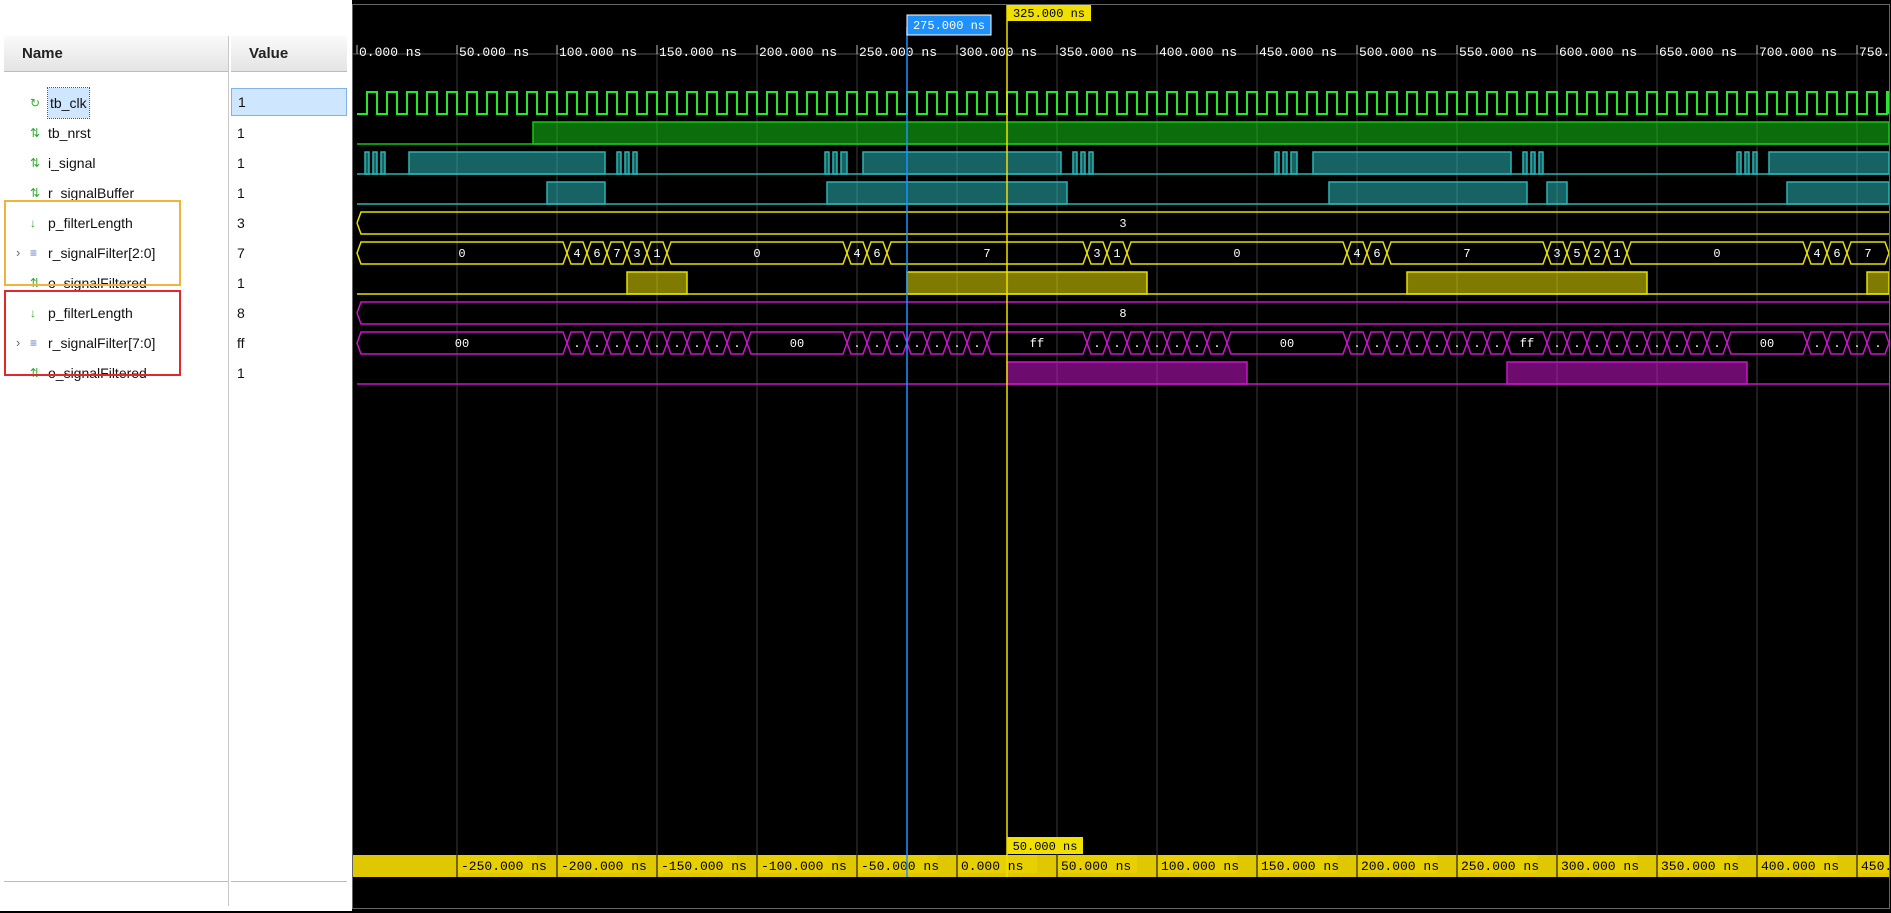  I want to click on signal-value-cell: ff, so click(289, 343).